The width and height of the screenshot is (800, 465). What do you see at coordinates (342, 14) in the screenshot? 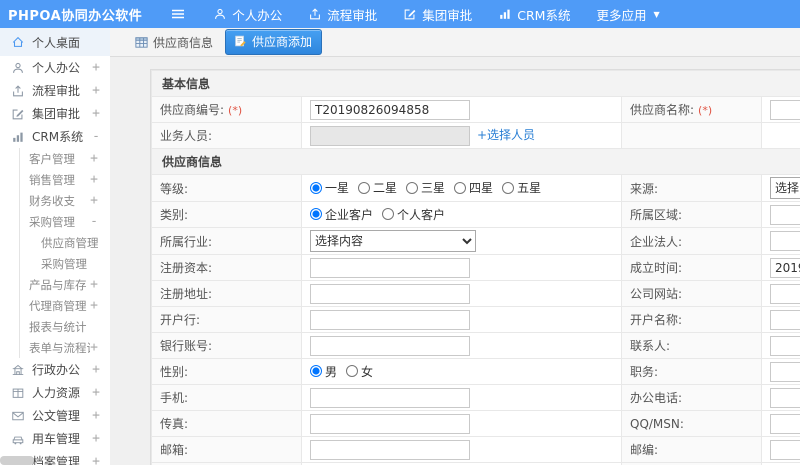
I see `topnav-workflow-approval: 流程审批` at bounding box center [342, 14].